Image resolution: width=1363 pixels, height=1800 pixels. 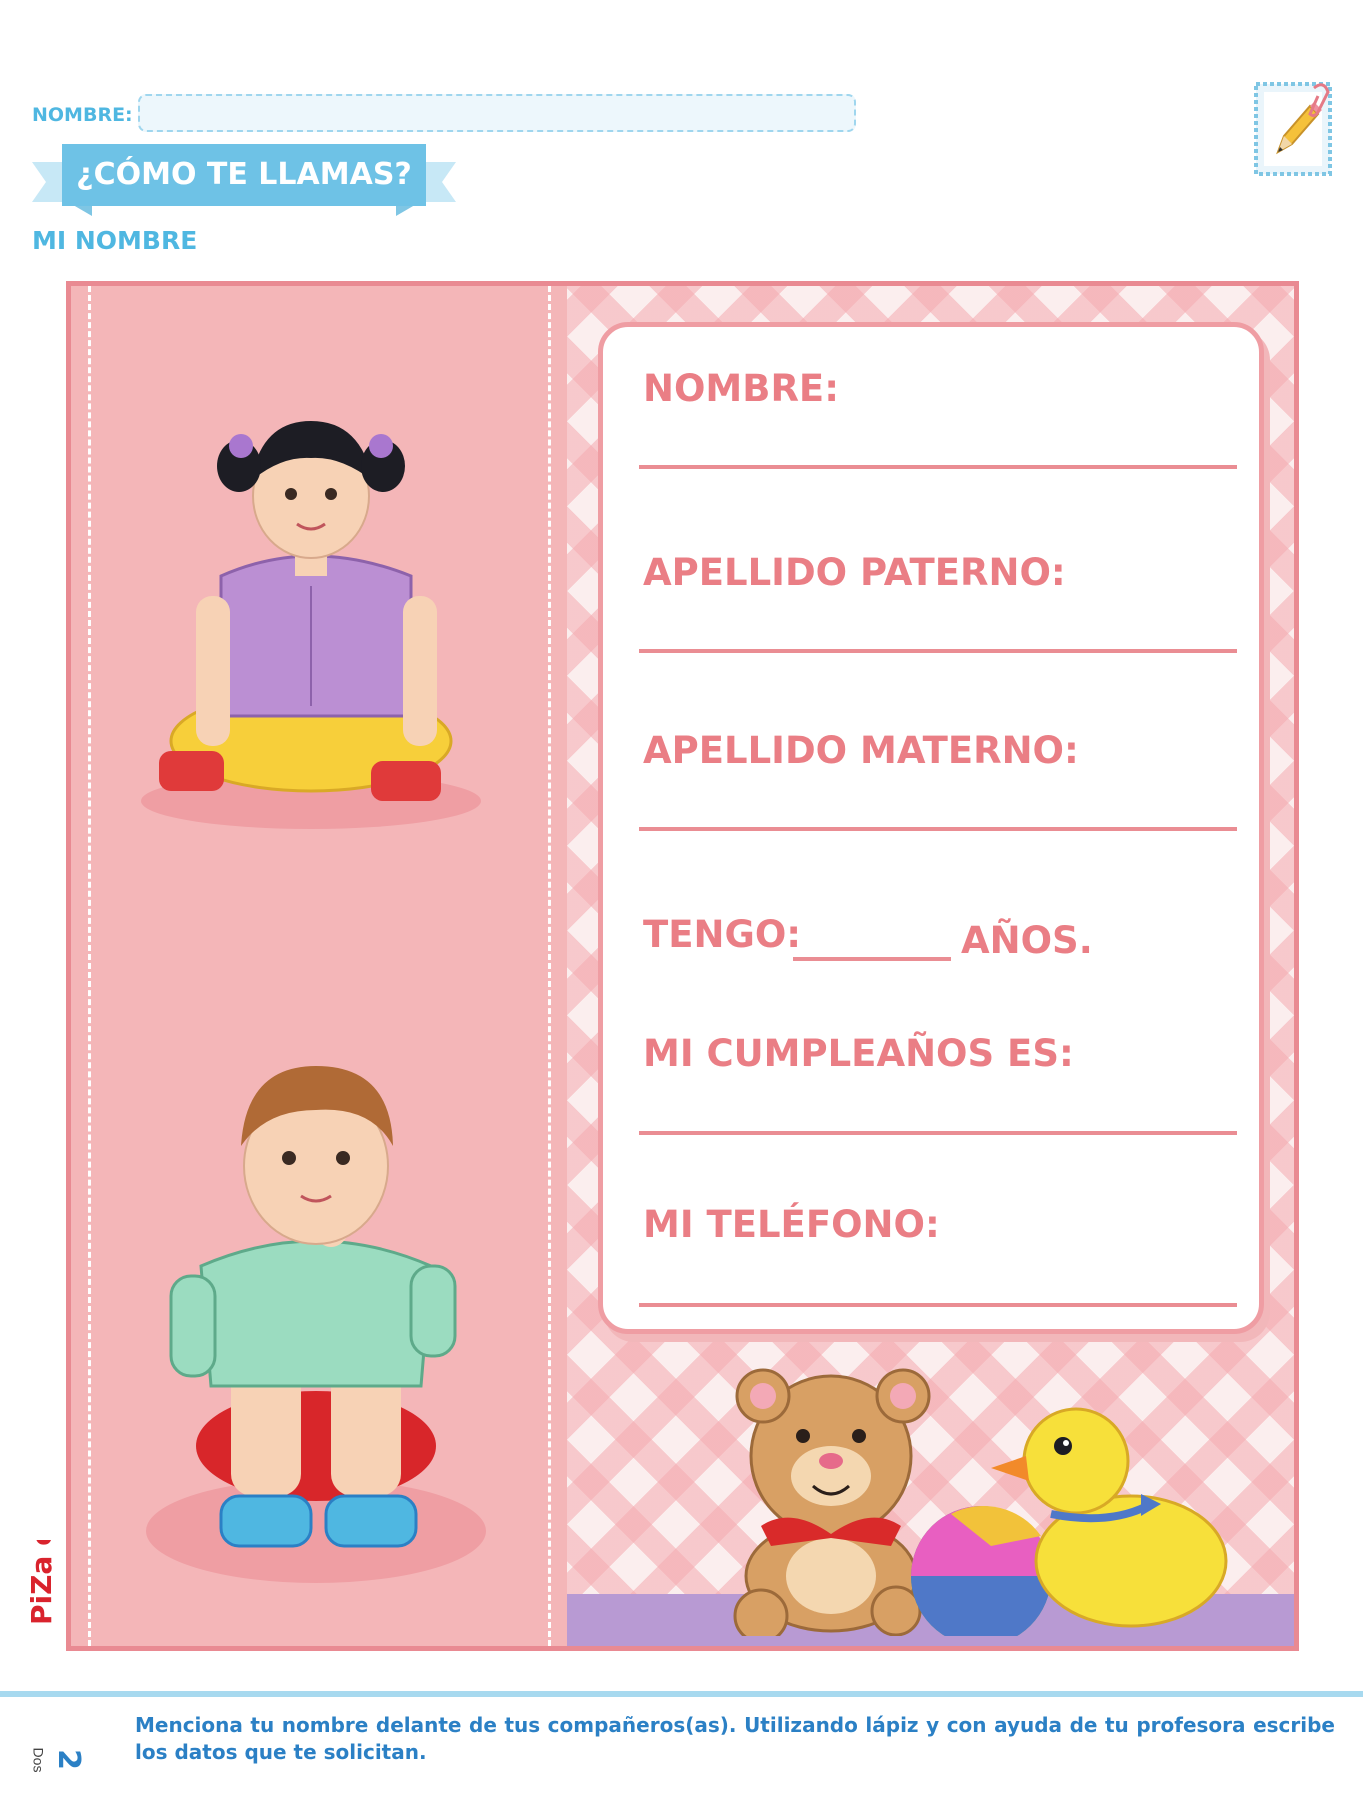 I want to click on apellido-materno-label: APELLIDO MATERNO:, so click(x=861, y=750).